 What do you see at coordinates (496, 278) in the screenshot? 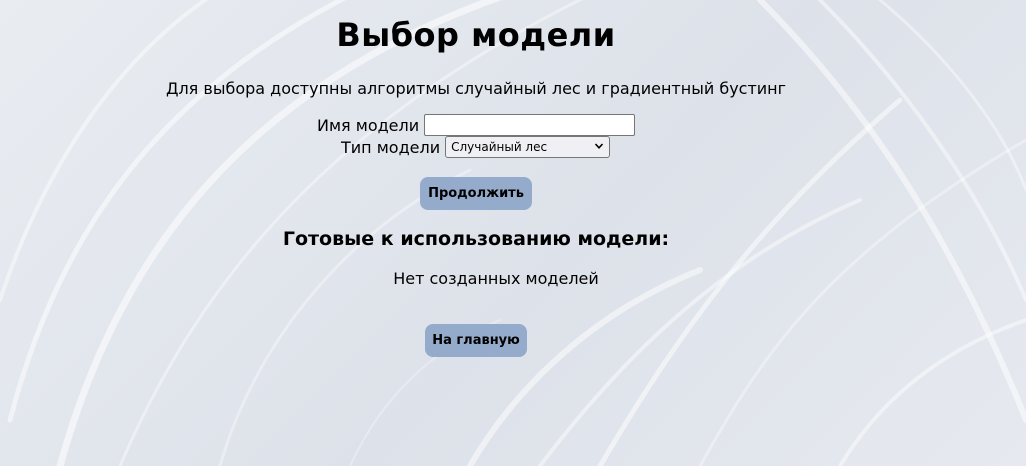
I see `no-models-message: Нет созданных моделей` at bounding box center [496, 278].